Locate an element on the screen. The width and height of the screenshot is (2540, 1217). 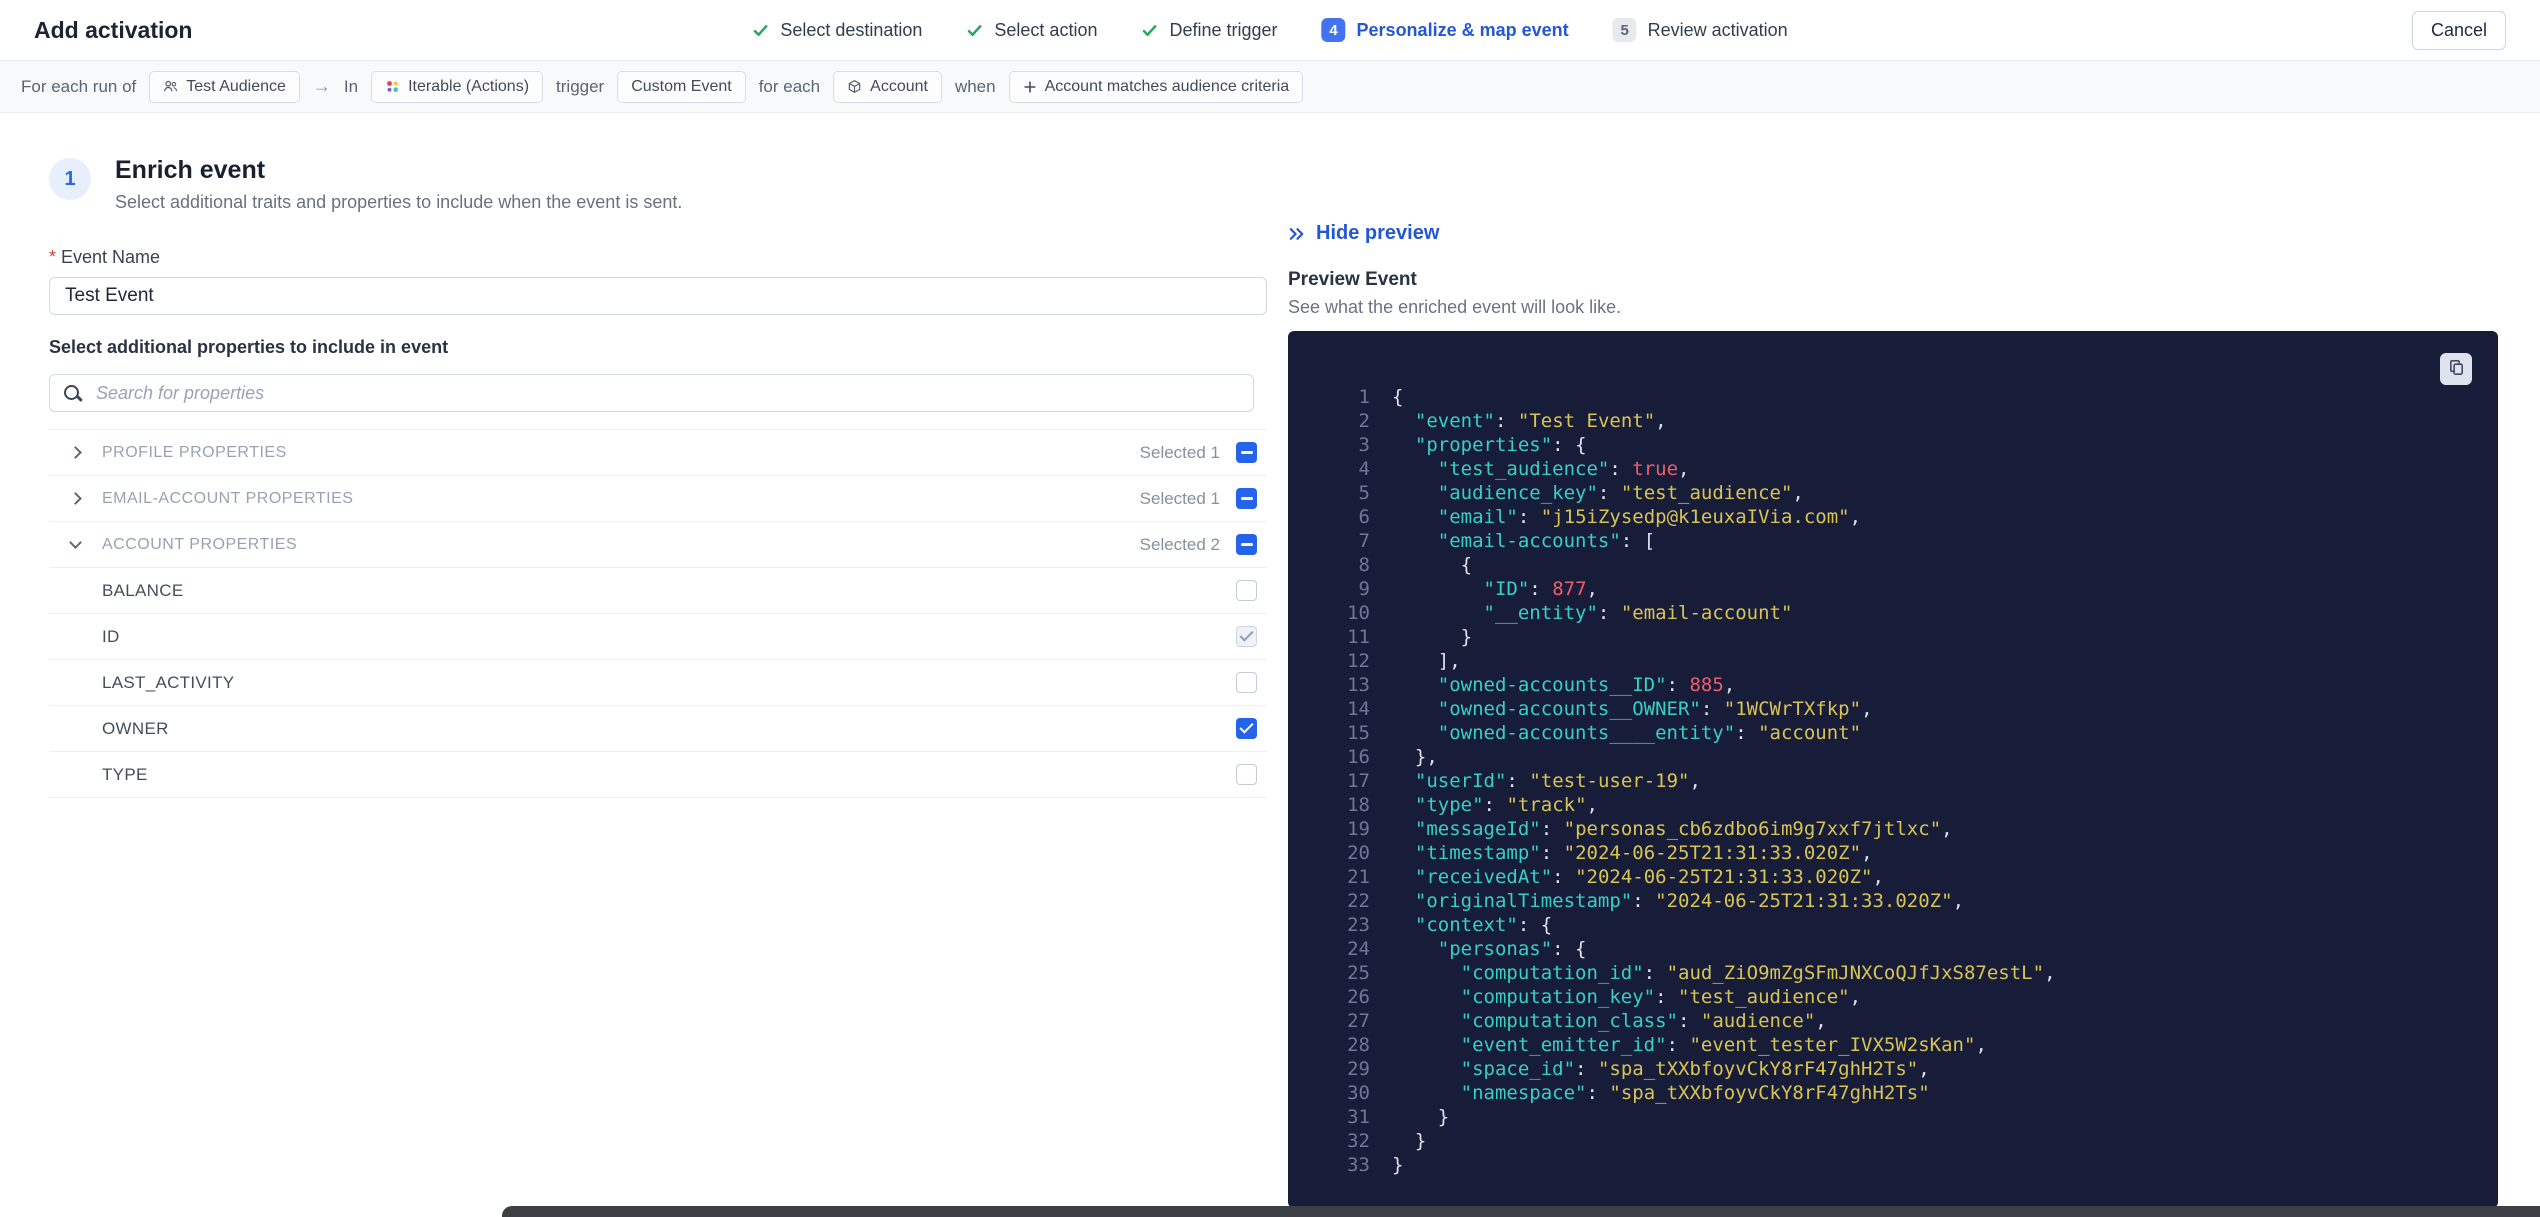
group-right: Selected 1 is located at coordinates (1198, 452).